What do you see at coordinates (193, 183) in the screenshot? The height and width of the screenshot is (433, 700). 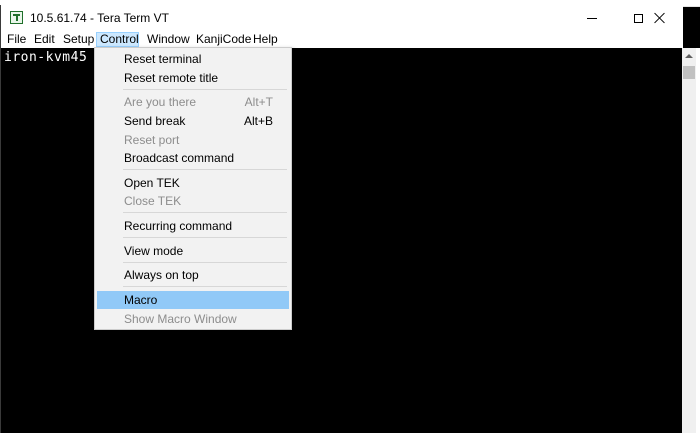 I see `menu-item-open-tek: Open TEK` at bounding box center [193, 183].